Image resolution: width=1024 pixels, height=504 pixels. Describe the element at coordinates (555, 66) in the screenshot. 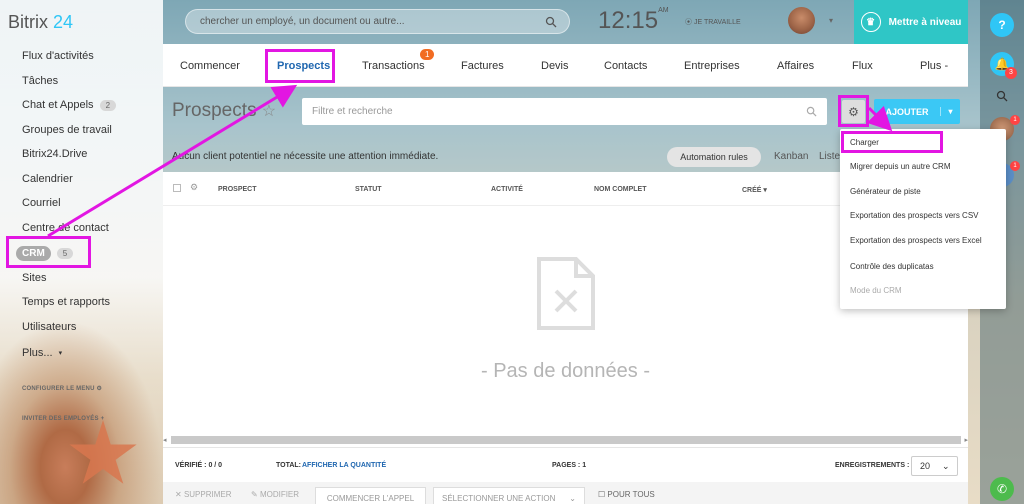

I see `tab-devis: Devis` at that location.